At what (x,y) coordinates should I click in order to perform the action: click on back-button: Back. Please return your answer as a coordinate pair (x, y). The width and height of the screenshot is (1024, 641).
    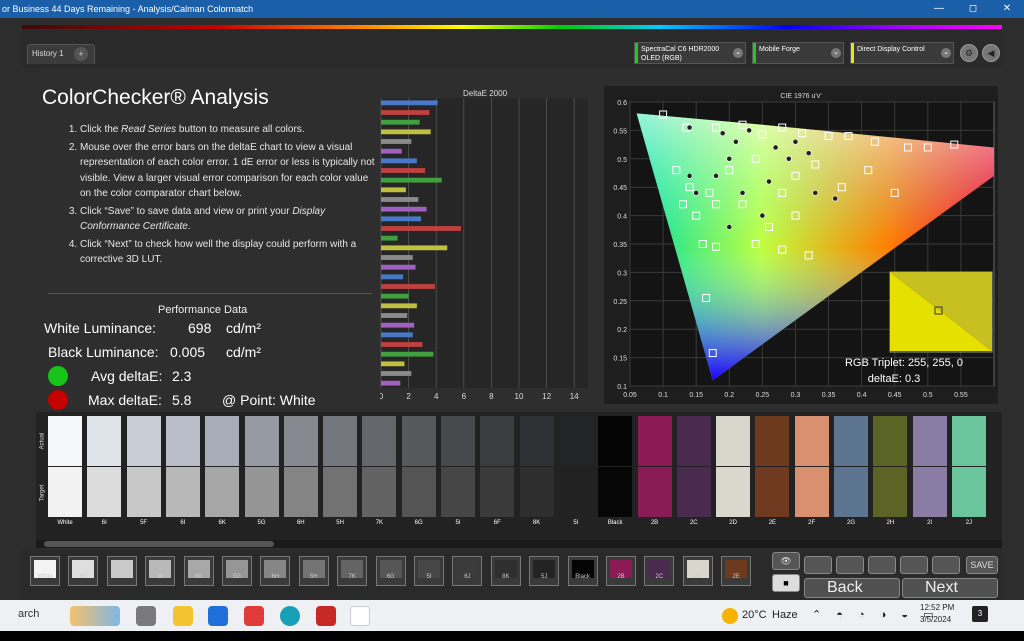
    Looking at the image, I should click on (852, 588).